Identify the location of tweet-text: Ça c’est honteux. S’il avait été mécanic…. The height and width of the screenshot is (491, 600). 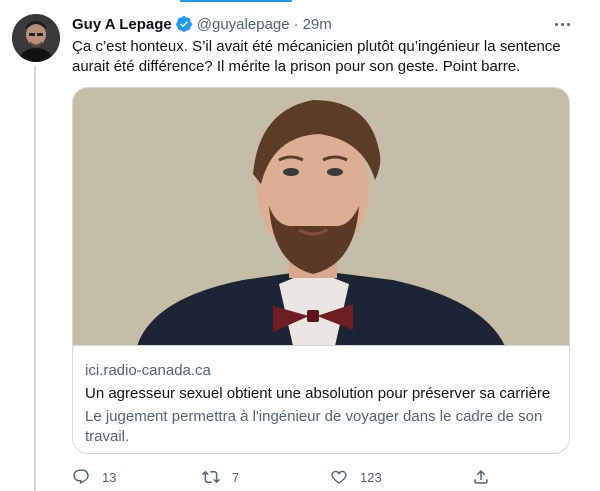
(316, 56).